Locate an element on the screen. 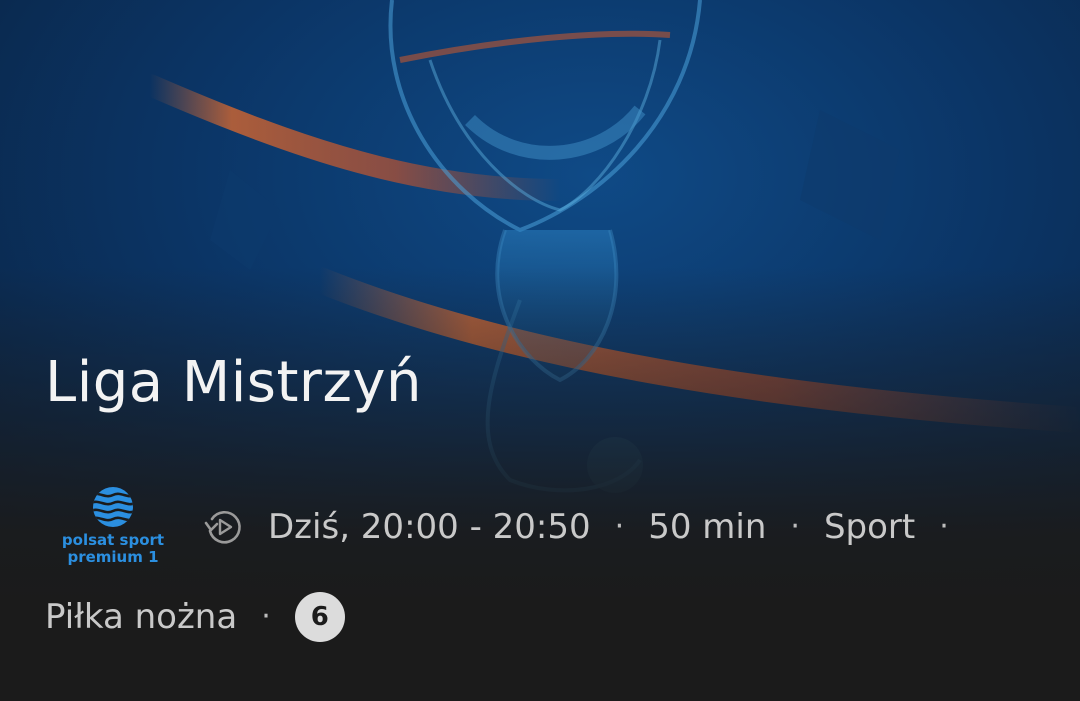 Image resolution: width=1080 pixels, height=701 pixels. program-title: Liga Mistrzyń is located at coordinates (233, 382).